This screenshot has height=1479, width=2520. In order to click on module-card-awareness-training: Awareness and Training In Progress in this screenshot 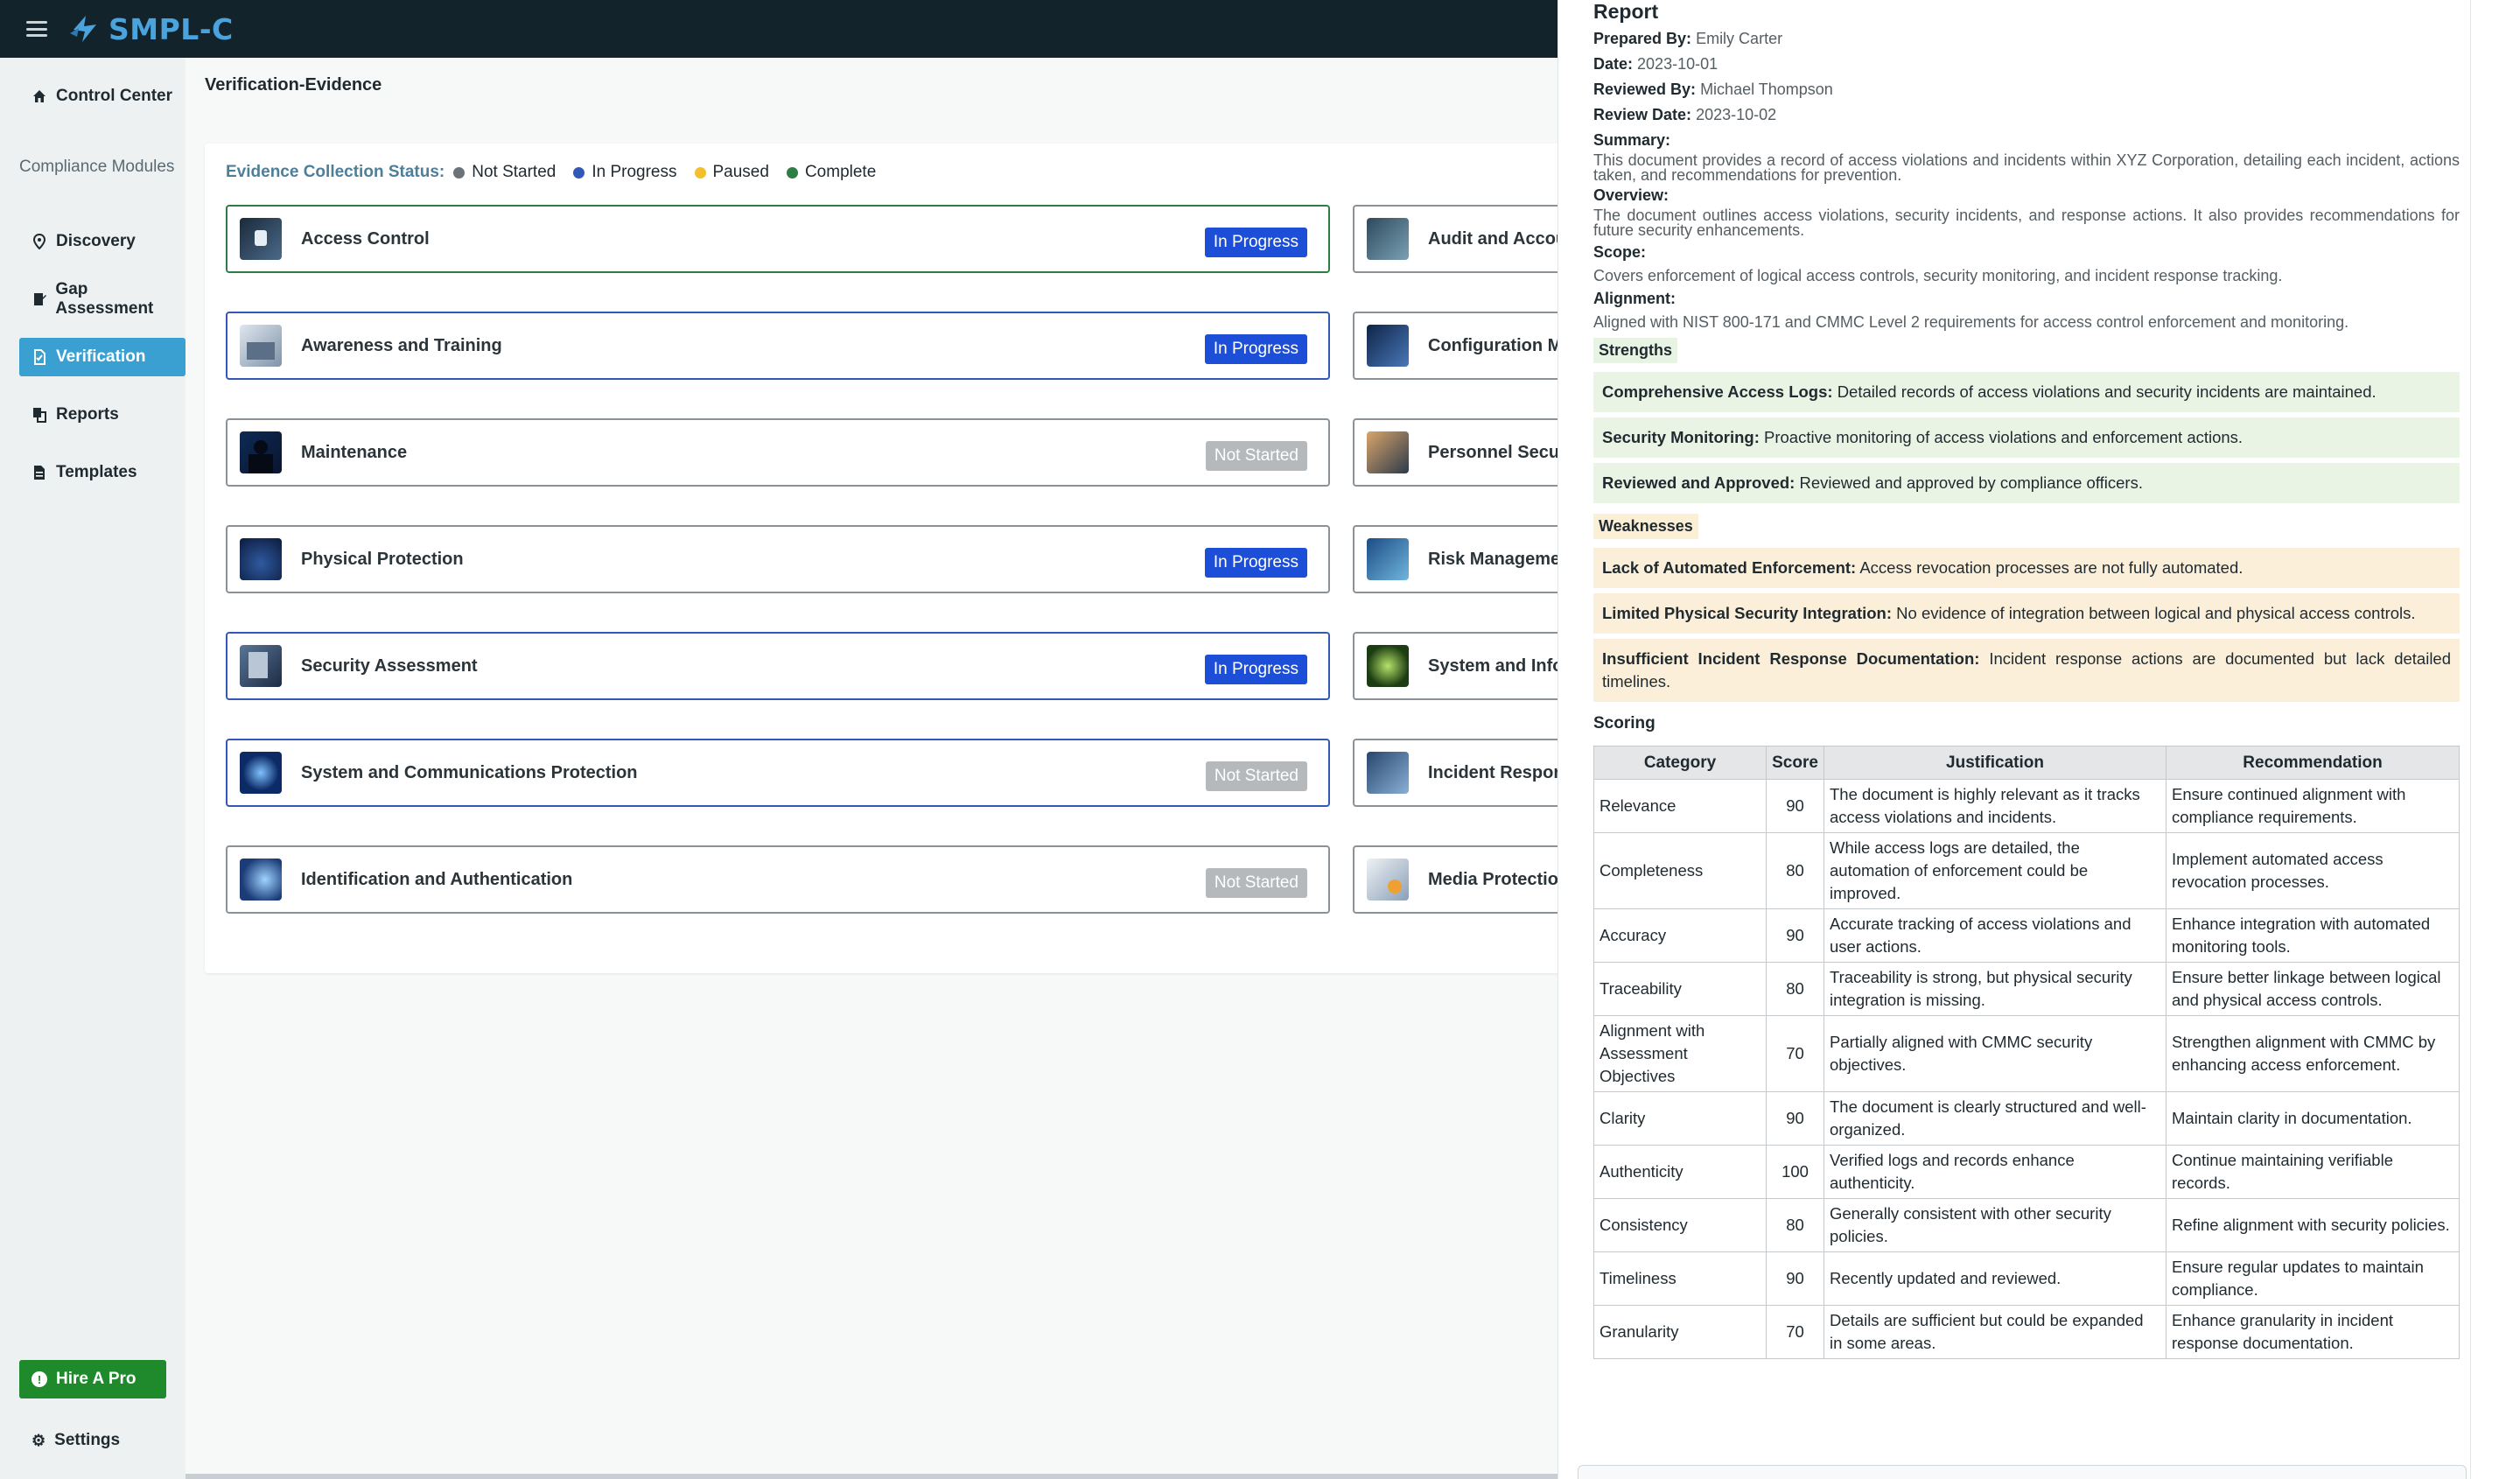, I will do `click(778, 346)`.